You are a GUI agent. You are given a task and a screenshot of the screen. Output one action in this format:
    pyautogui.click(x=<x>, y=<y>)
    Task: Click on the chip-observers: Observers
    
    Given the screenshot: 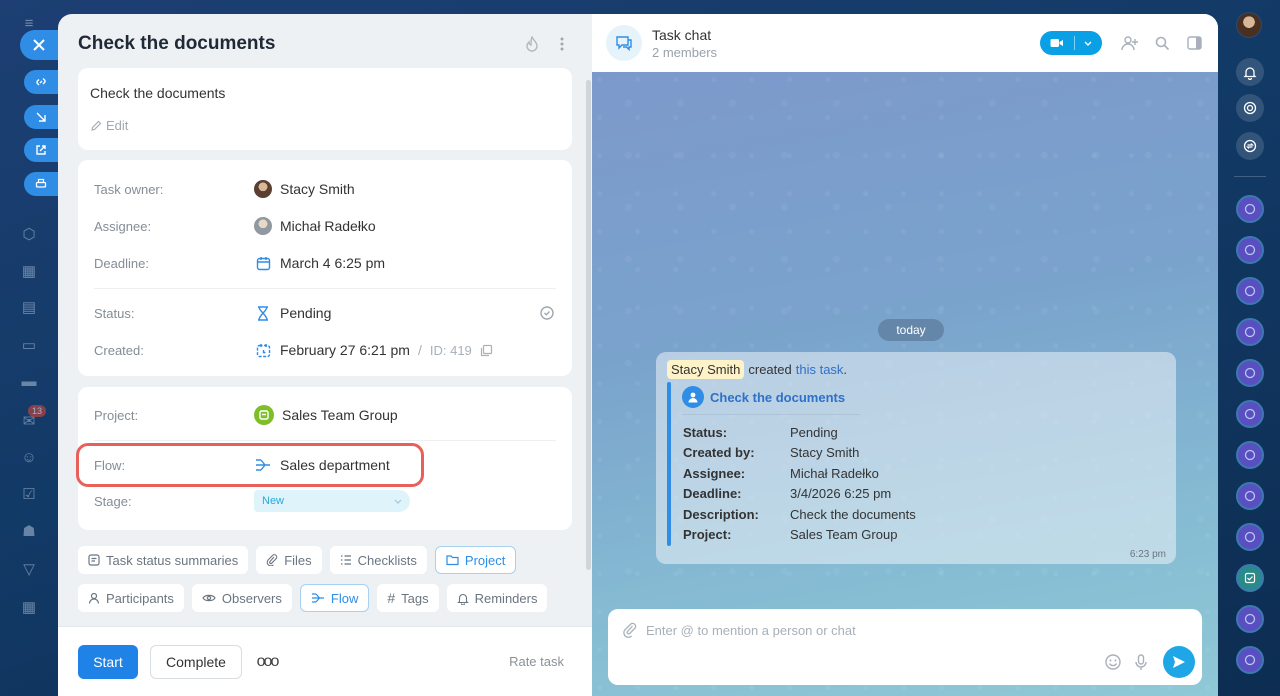 What is the action you would take?
    pyautogui.click(x=241, y=598)
    